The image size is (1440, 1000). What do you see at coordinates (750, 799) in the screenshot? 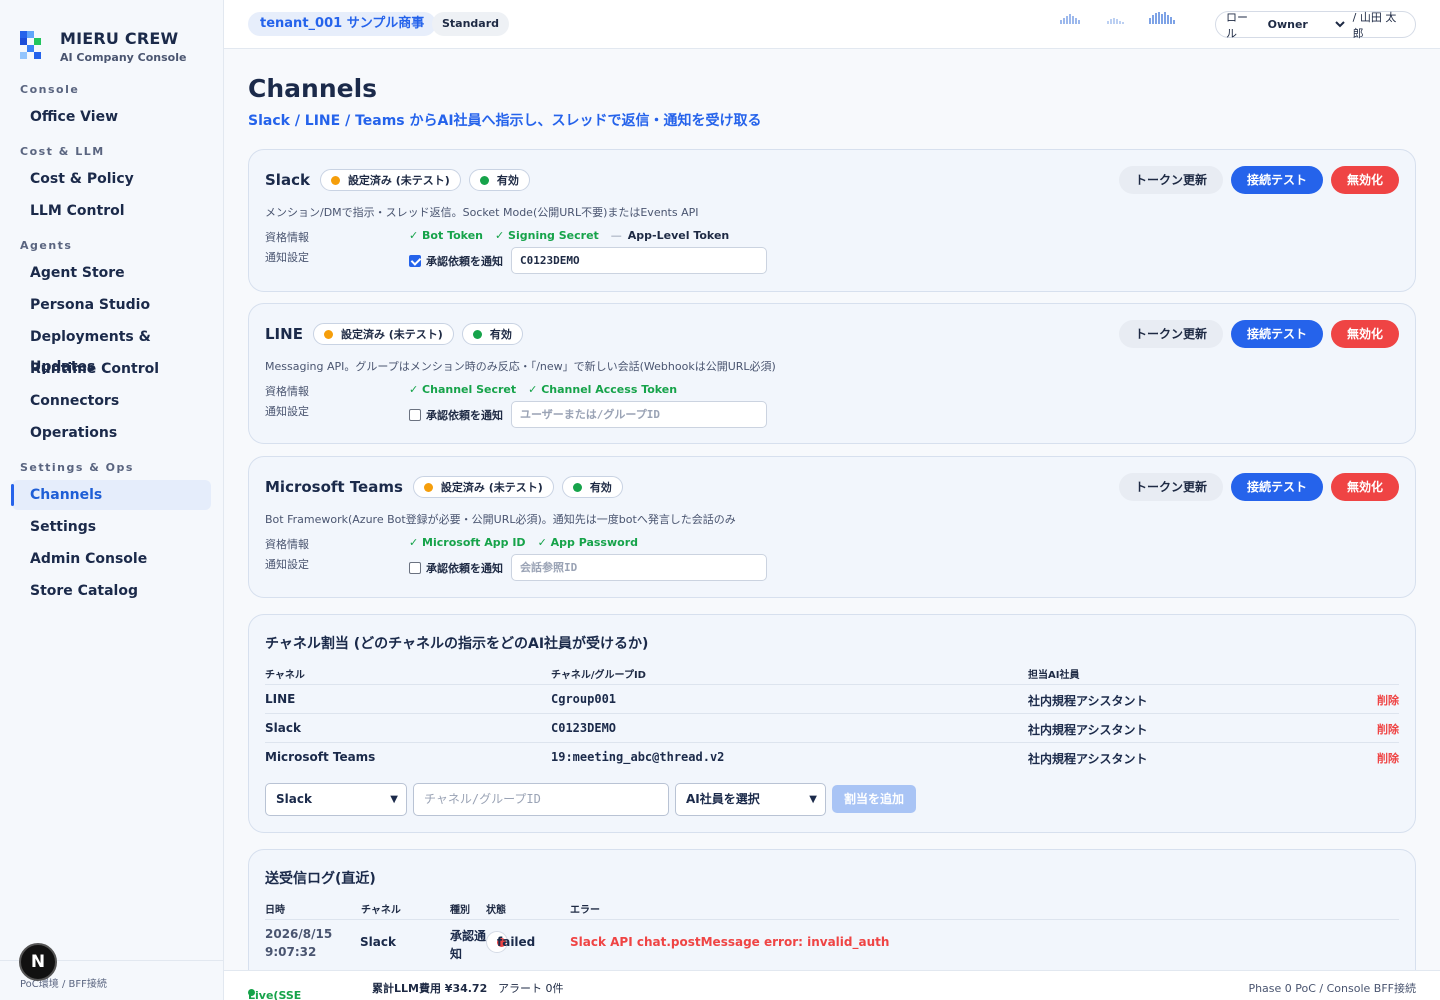
I see `agent-select: AI社員を選択 ▼` at bounding box center [750, 799].